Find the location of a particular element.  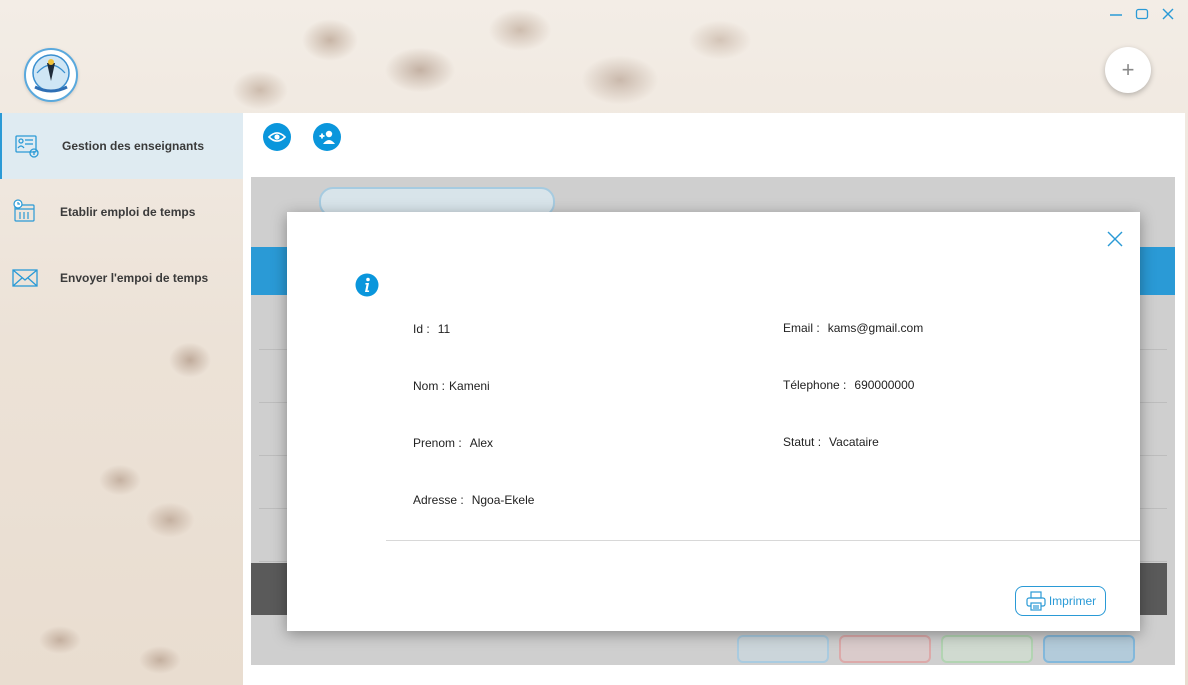

field-label: Id : is located at coordinates (421, 329).